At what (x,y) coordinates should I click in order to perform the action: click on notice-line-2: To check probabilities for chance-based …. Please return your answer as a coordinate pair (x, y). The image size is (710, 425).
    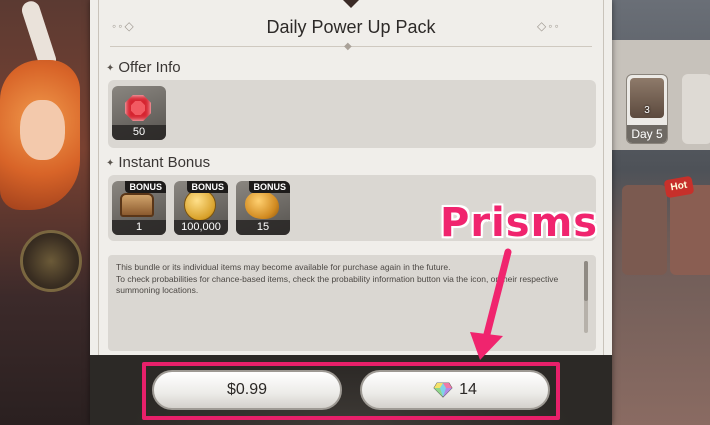
    Looking at the image, I should click on (337, 284).